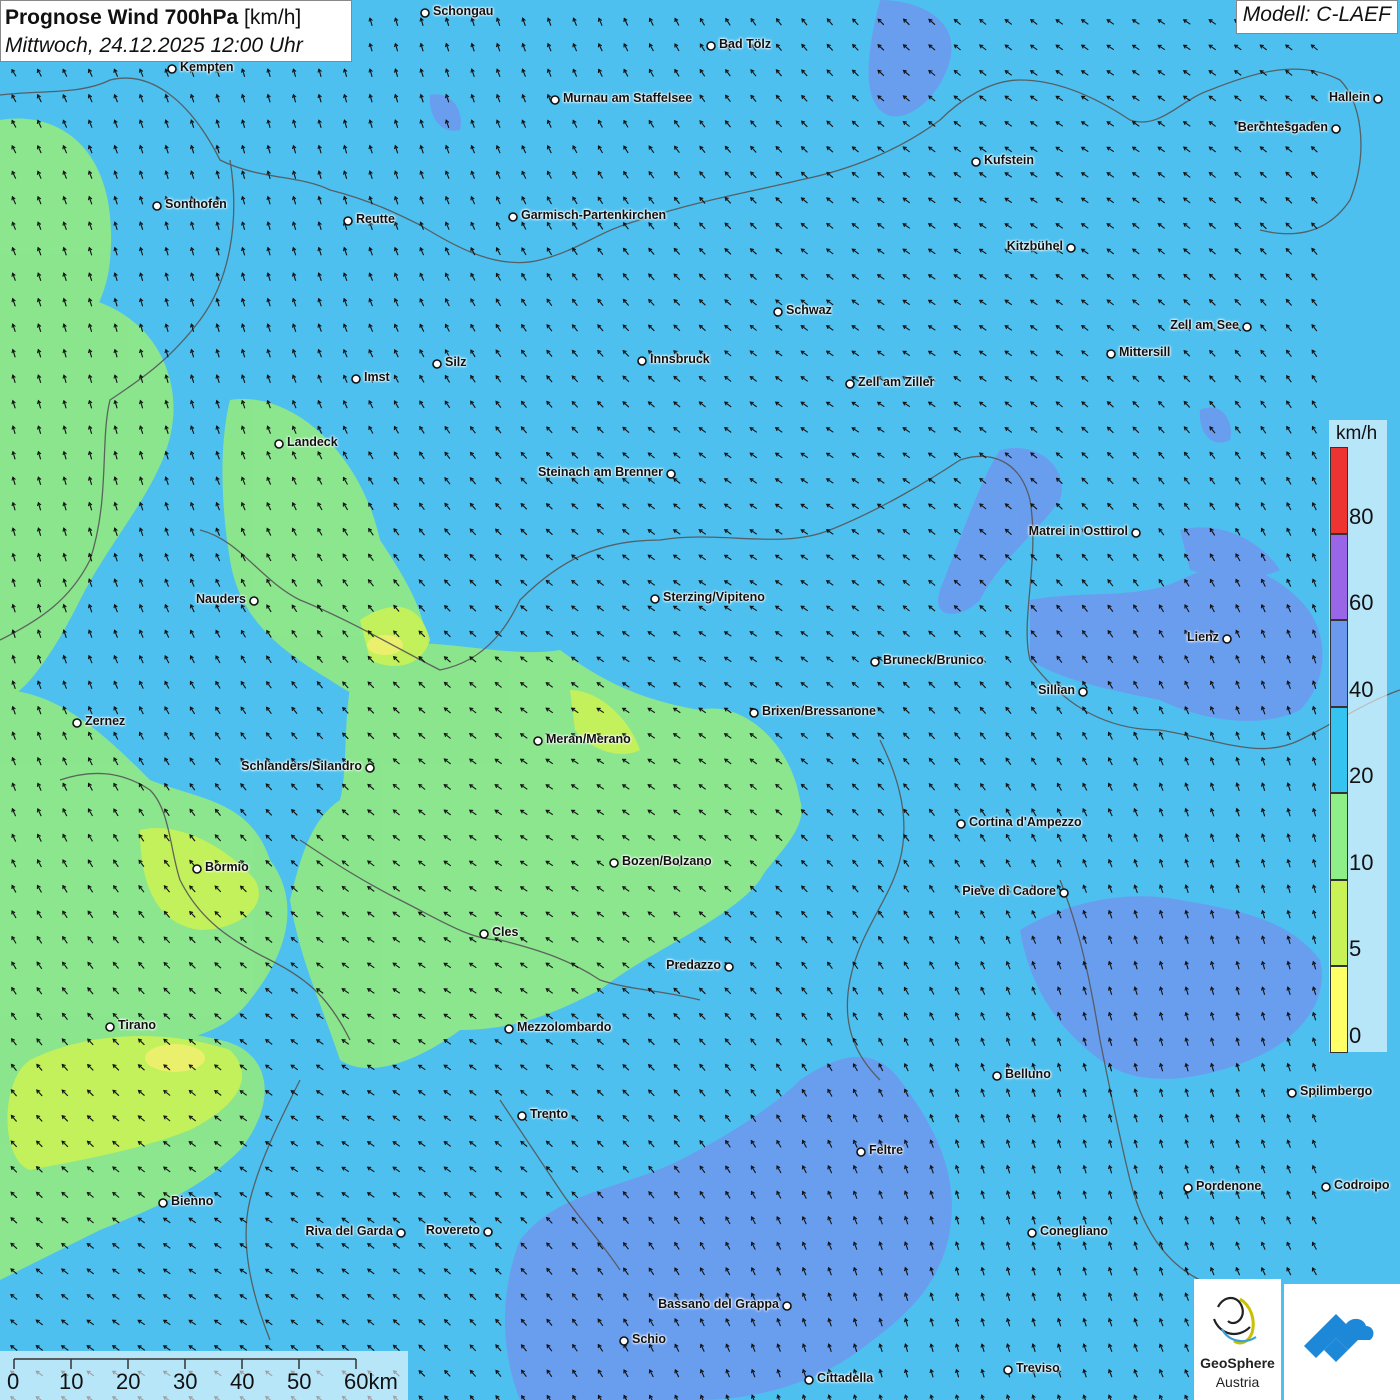 This screenshot has height=1400, width=1400. What do you see at coordinates (1028, 1074) in the screenshot?
I see `city-label: Belluno` at bounding box center [1028, 1074].